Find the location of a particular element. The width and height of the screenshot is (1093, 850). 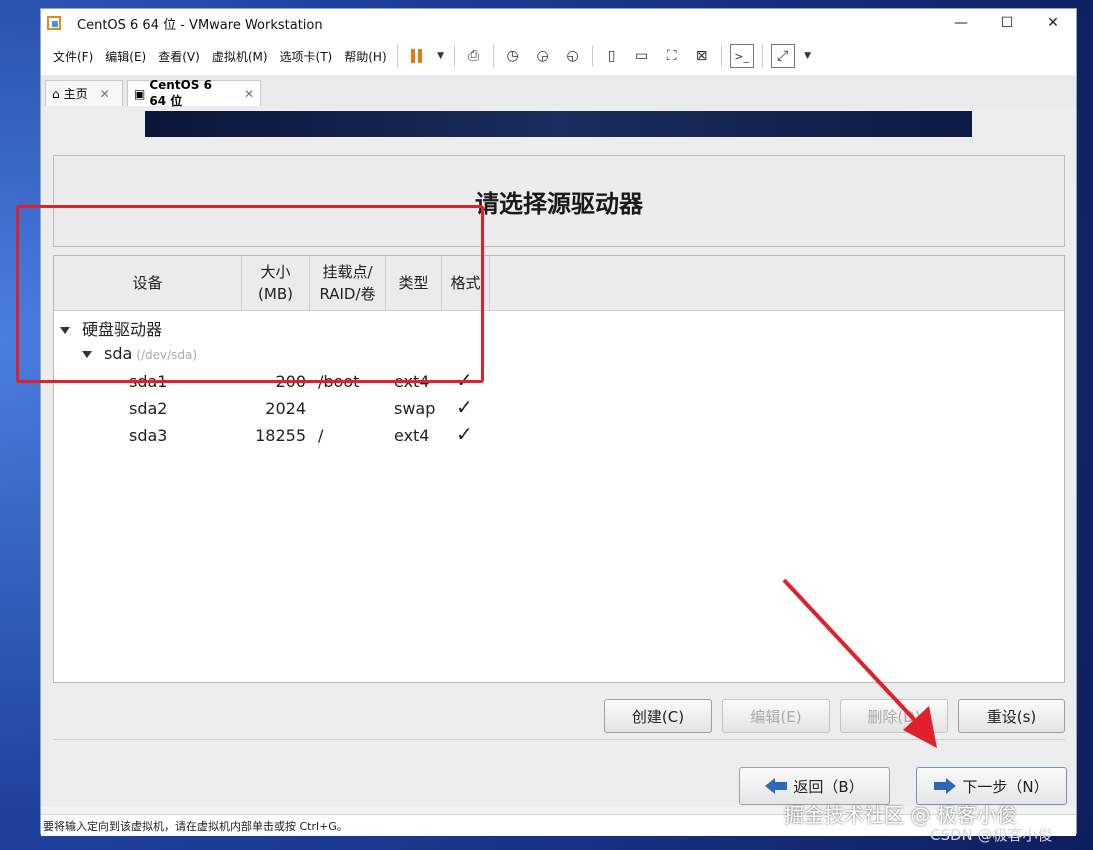

edit-button: 编辑(E) is located at coordinates (776, 716).